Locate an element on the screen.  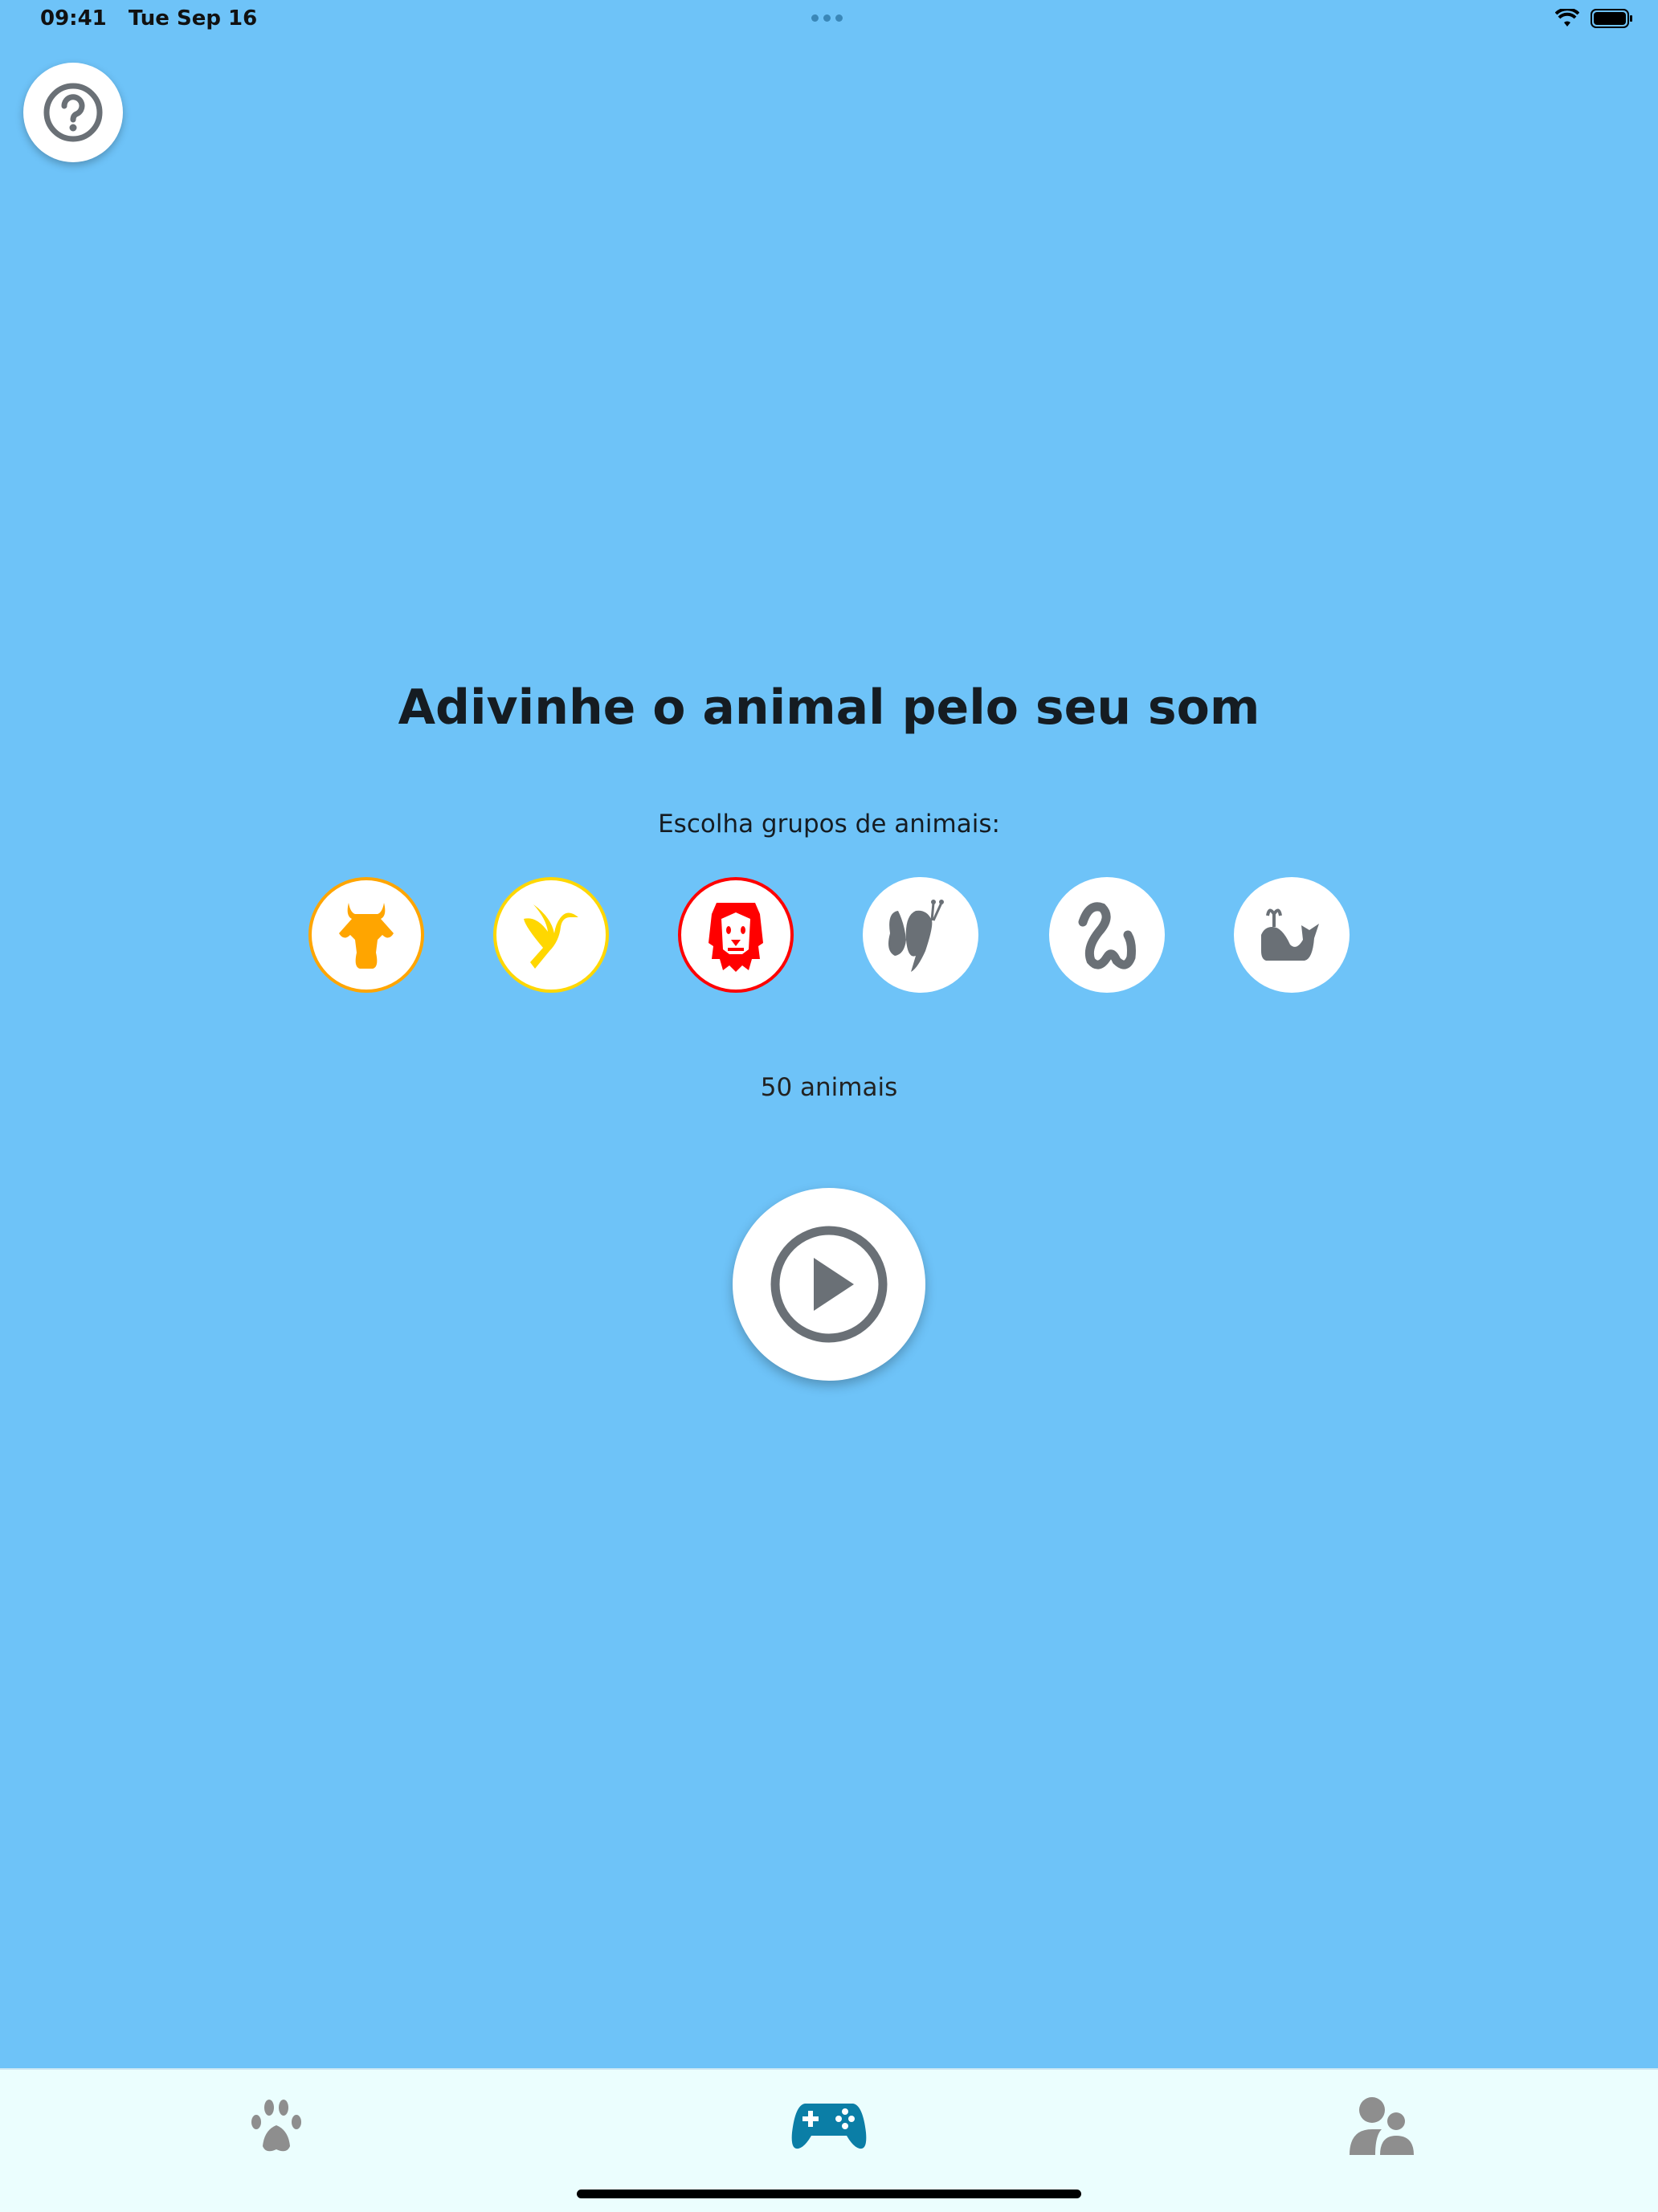
group-lion-button is located at coordinates (736, 935).